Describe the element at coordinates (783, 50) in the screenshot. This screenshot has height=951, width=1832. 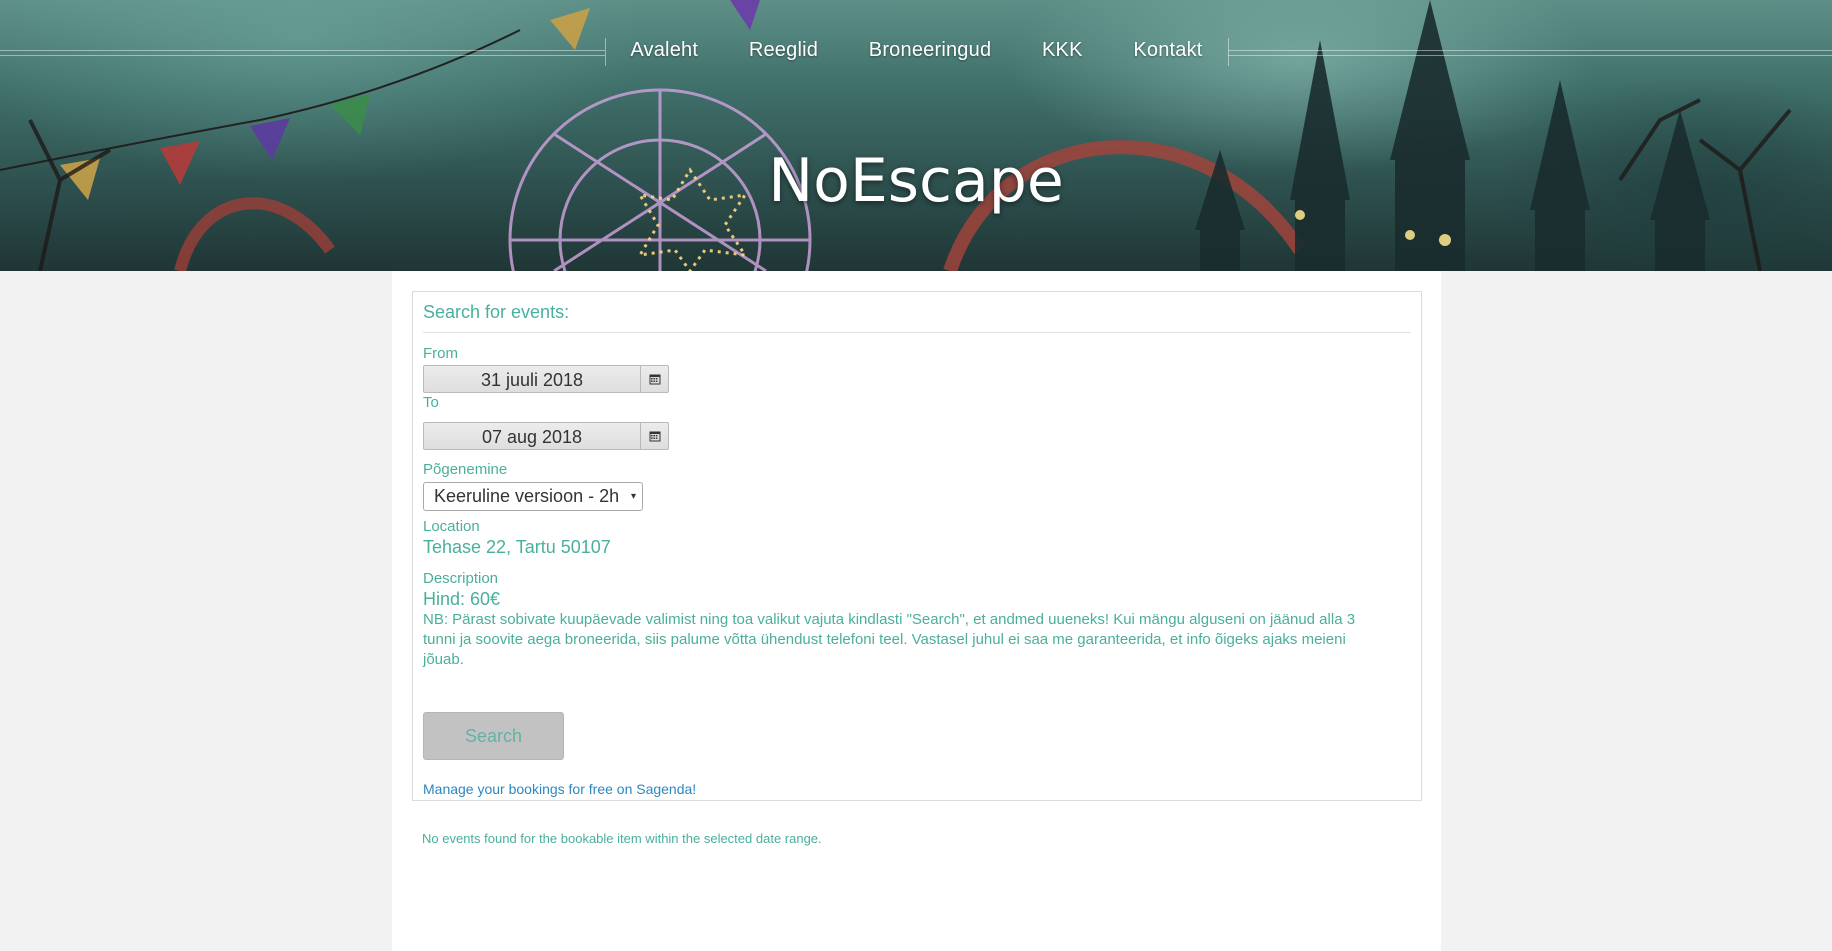
I see `nav-item-reeglid: Reeglid` at that location.